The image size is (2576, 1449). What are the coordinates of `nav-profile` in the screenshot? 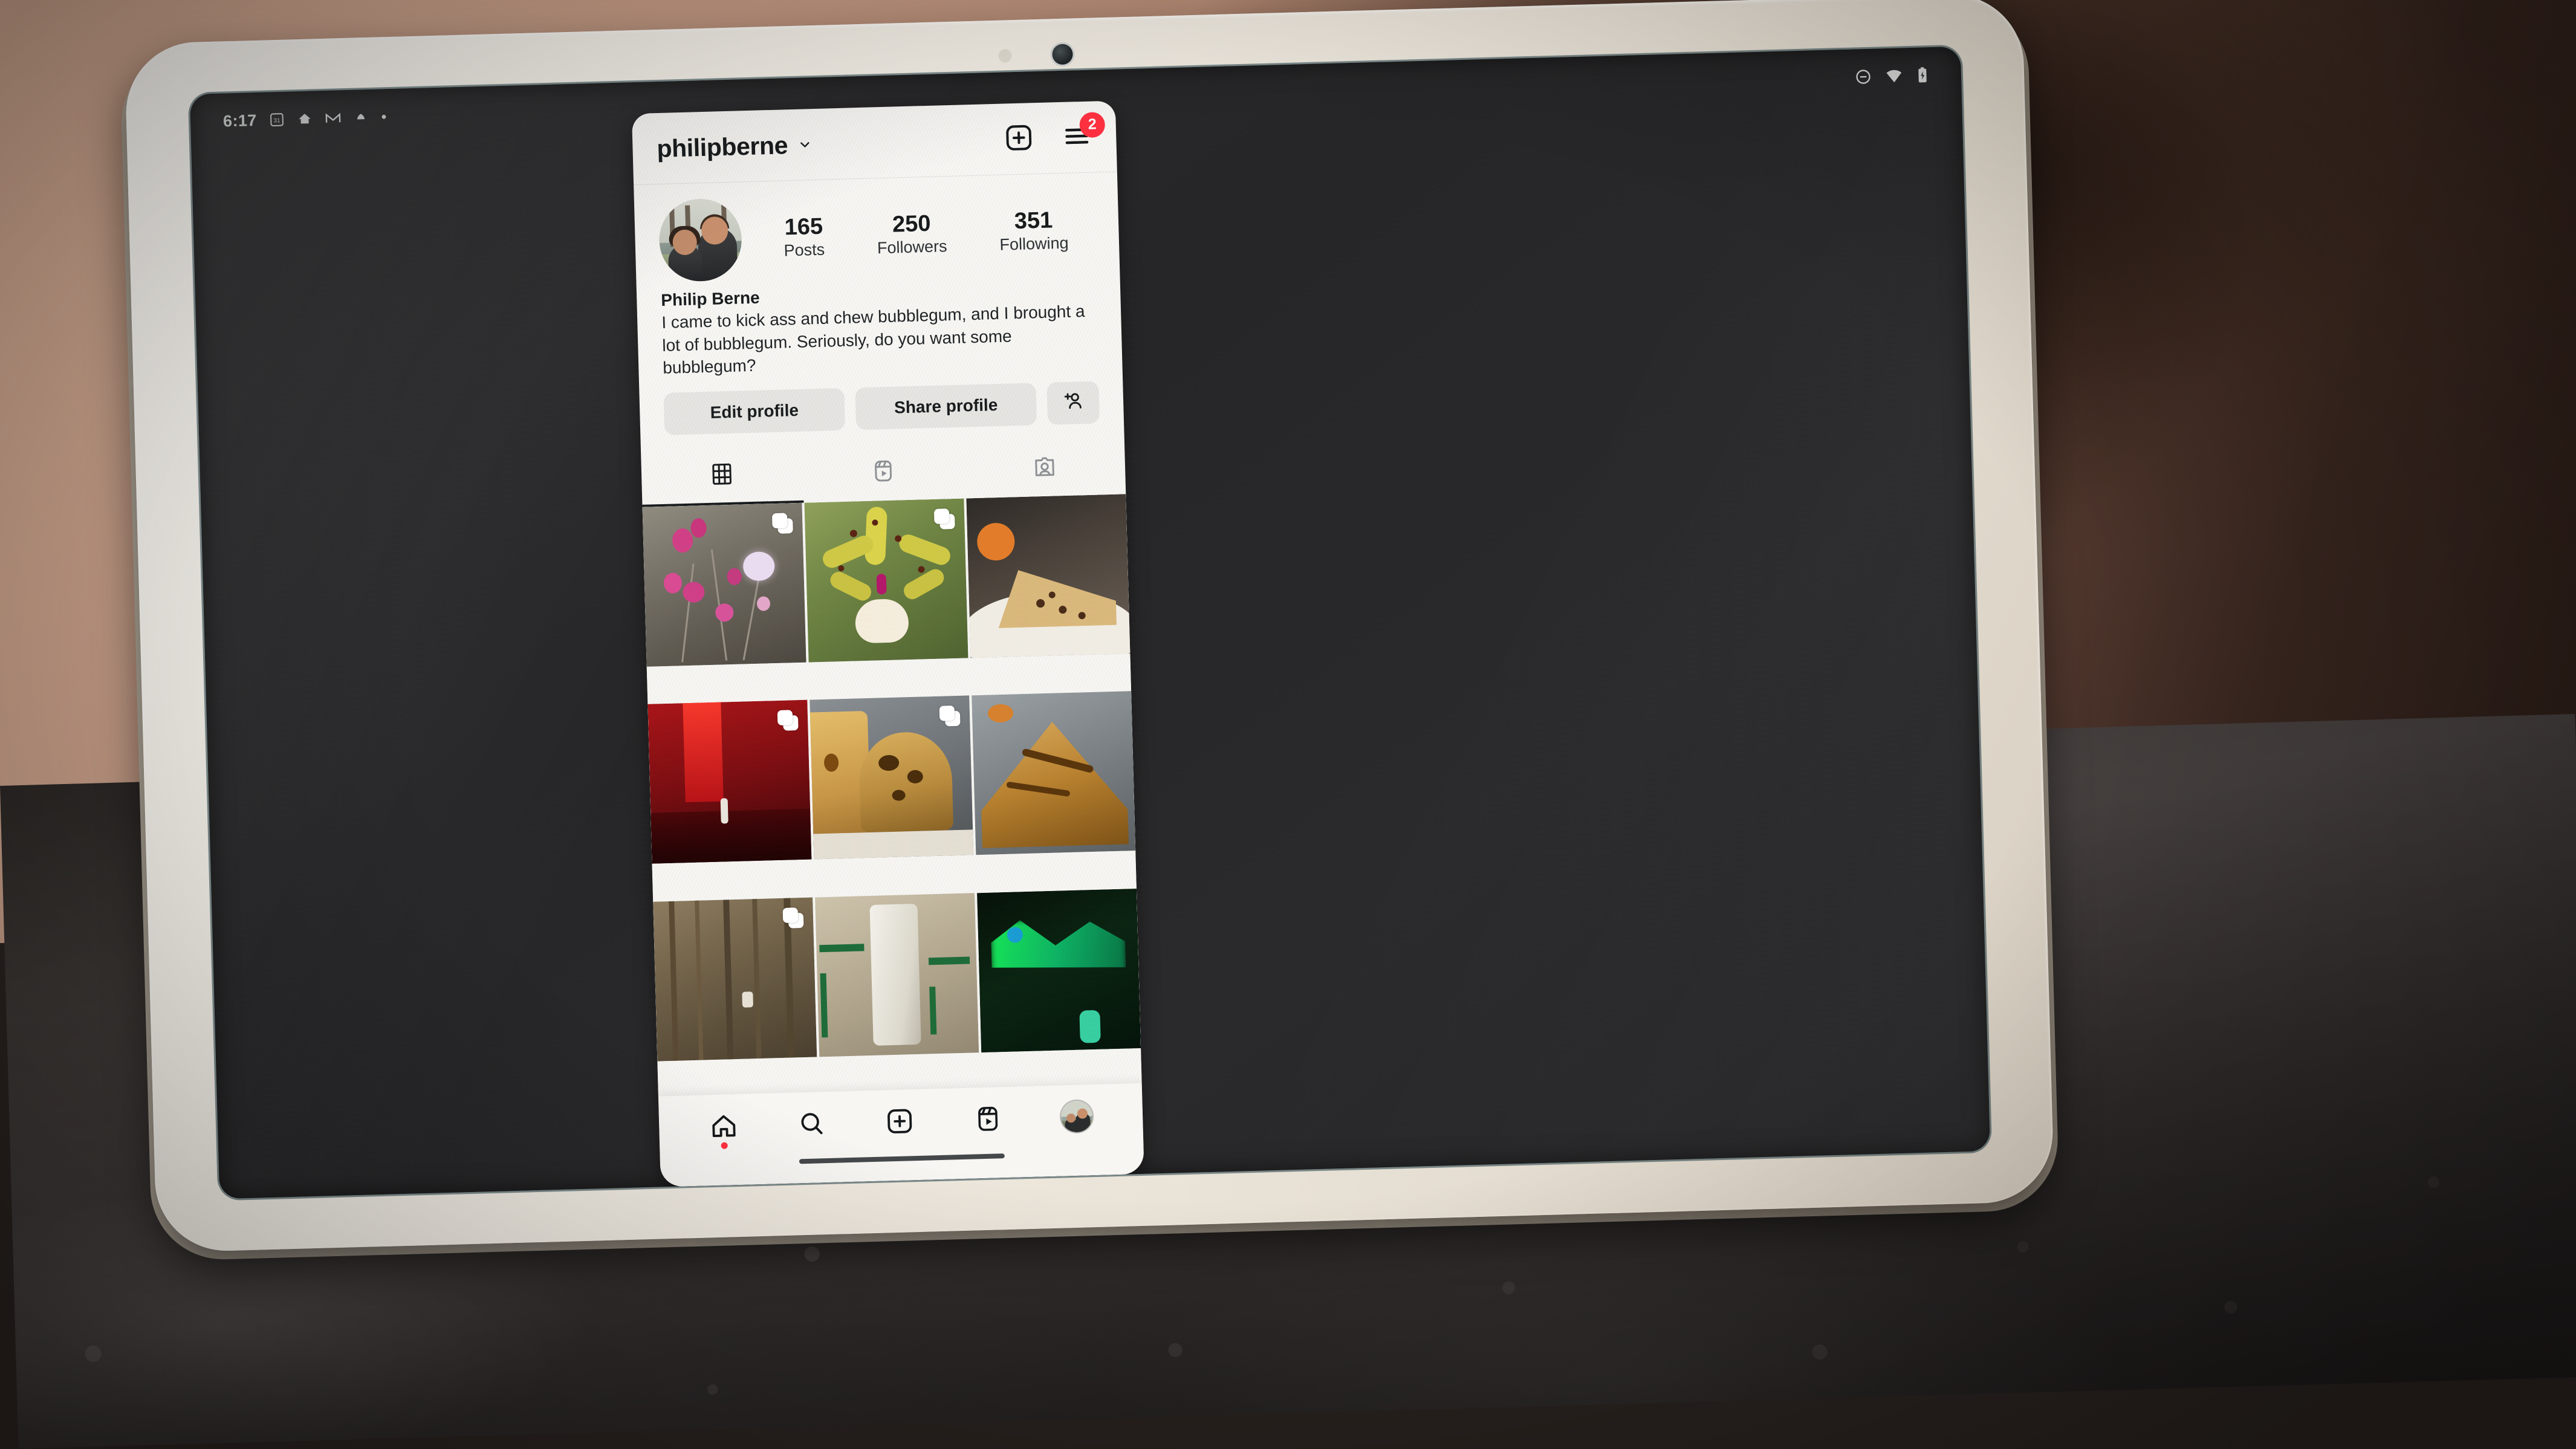 It's located at (1077, 1116).